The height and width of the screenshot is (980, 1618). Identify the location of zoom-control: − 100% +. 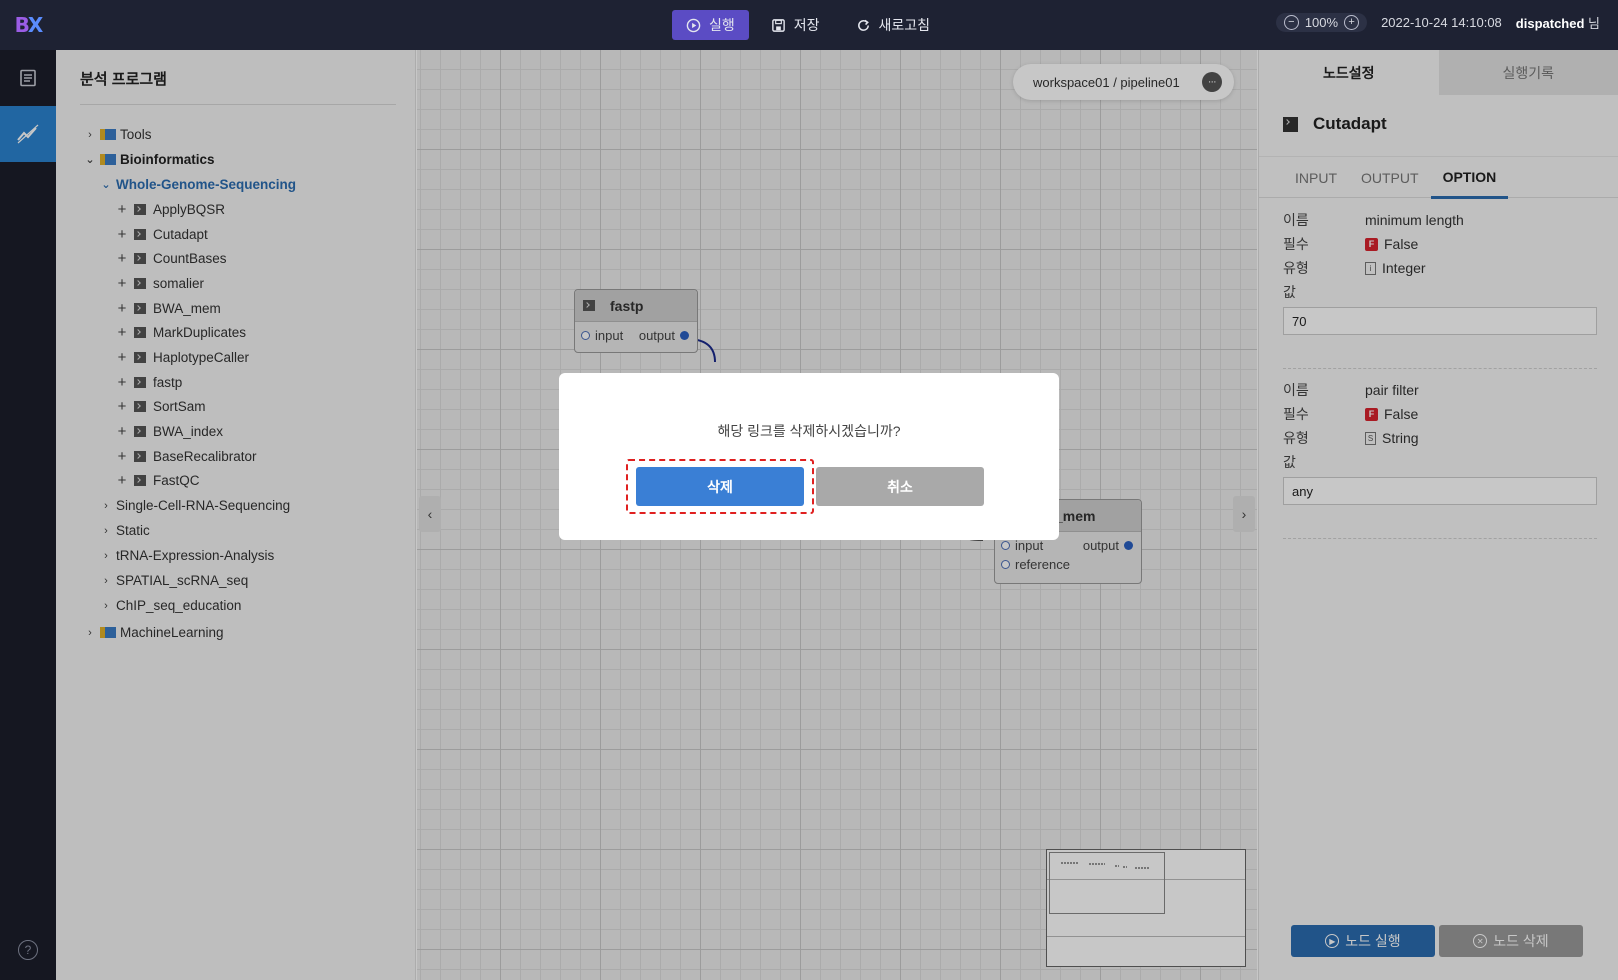
(1321, 22).